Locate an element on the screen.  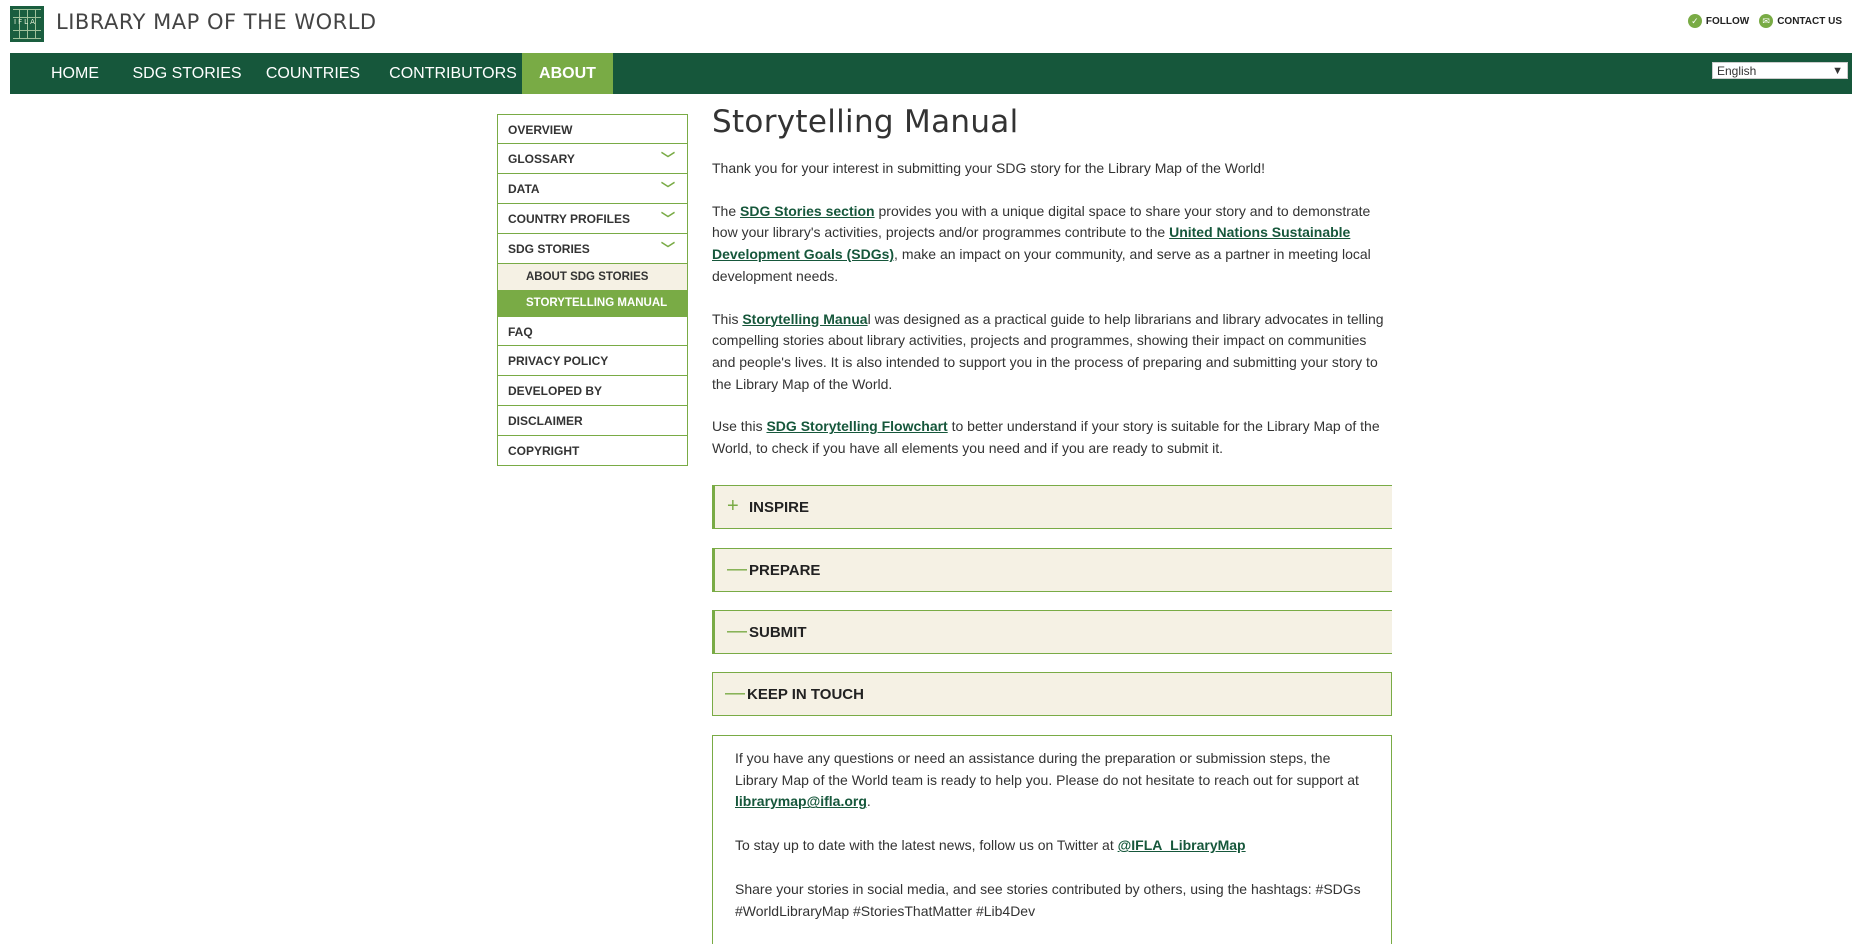
follow-icon: ✓ is located at coordinates (1694, 21).